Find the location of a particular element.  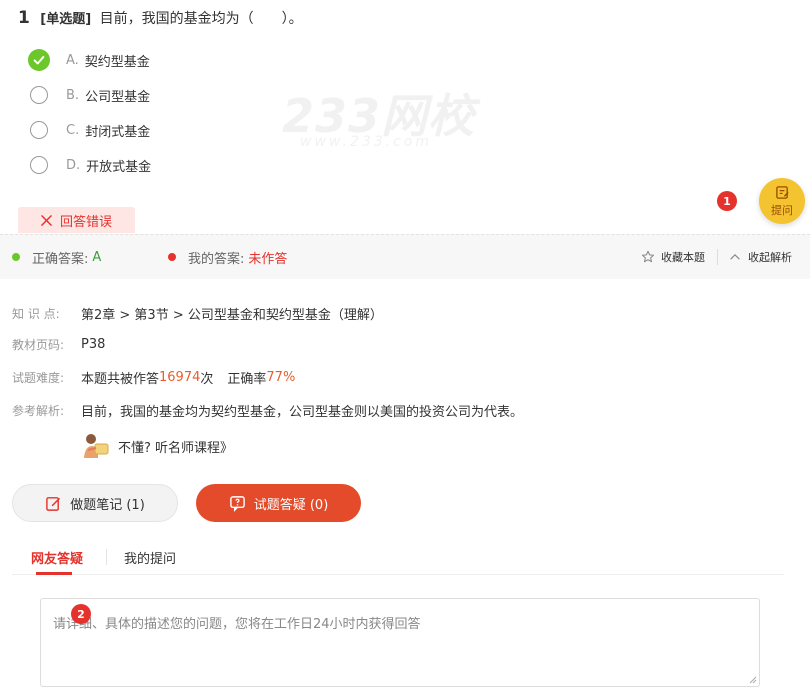

accuracy-label: 正确率 is located at coordinates (247, 379).